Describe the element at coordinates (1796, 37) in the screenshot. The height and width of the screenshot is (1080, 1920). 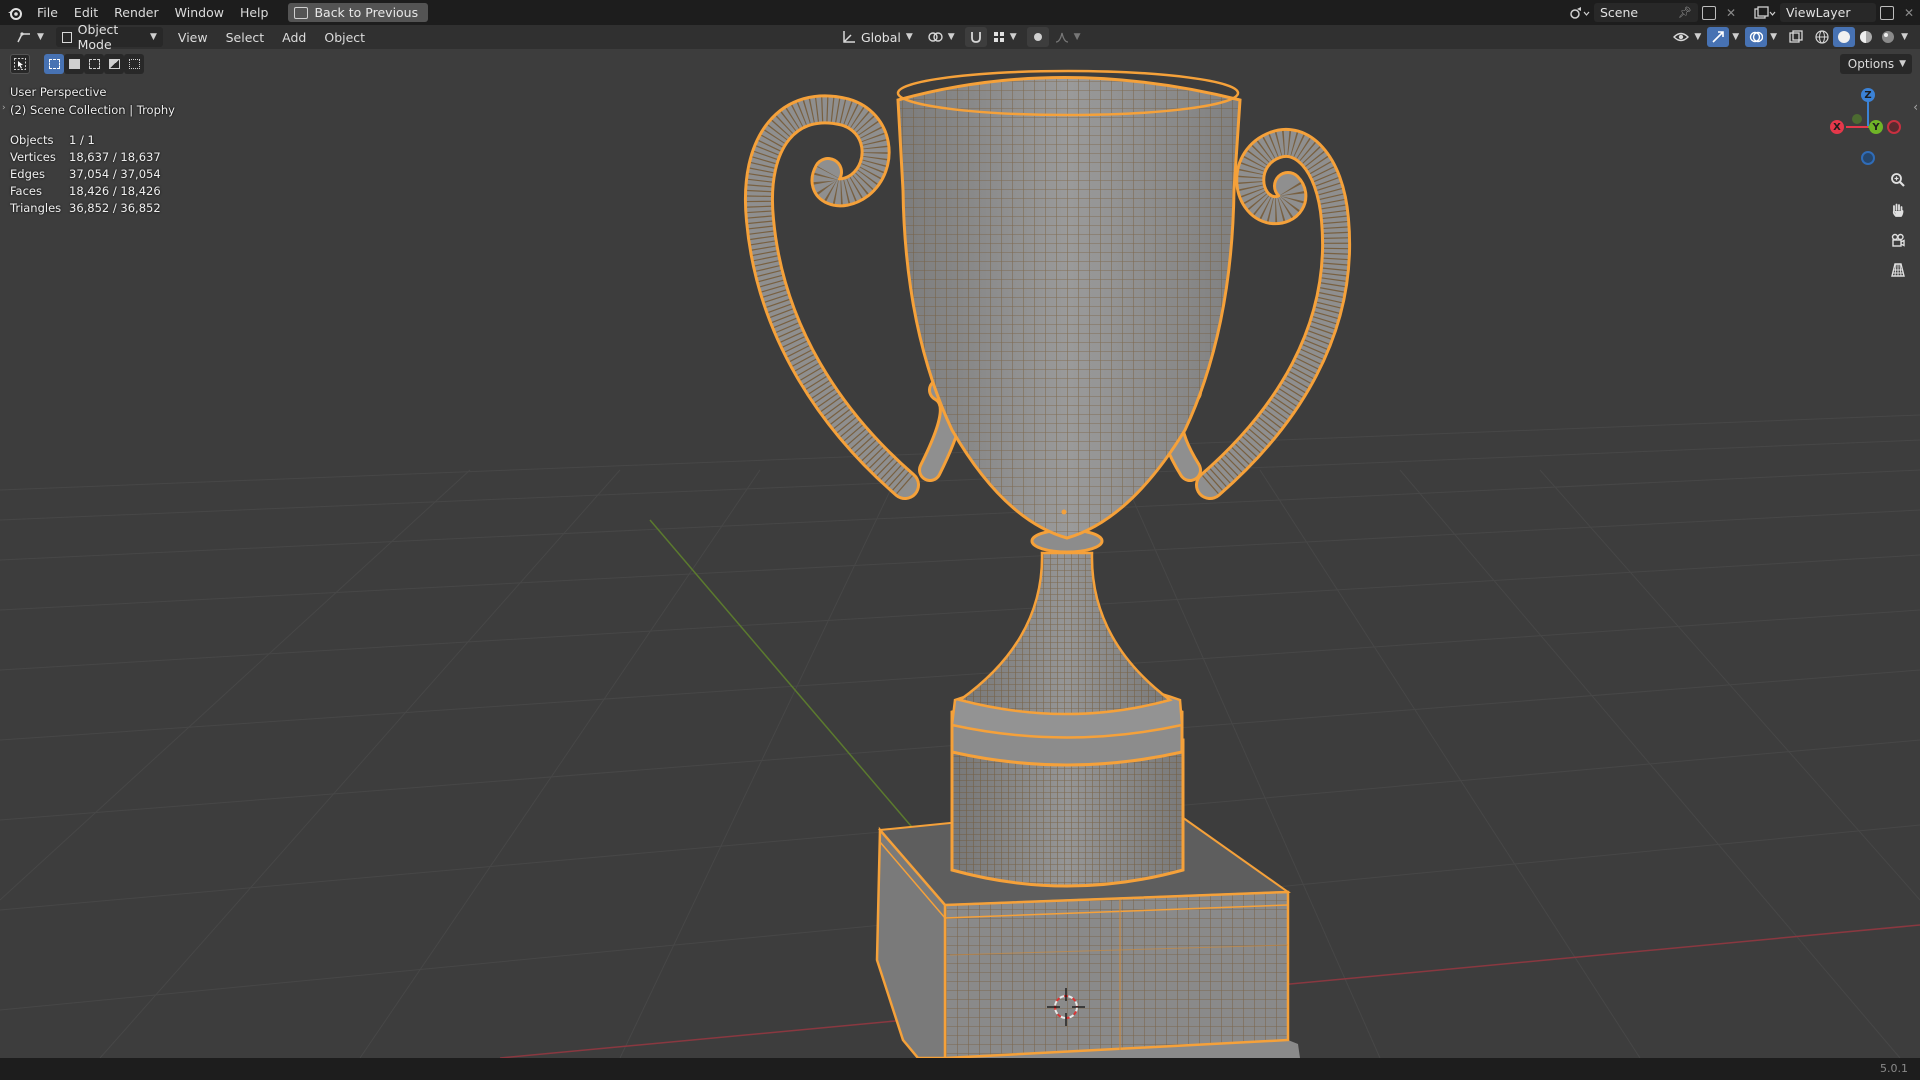
I see `xray-toggle-icon` at that location.